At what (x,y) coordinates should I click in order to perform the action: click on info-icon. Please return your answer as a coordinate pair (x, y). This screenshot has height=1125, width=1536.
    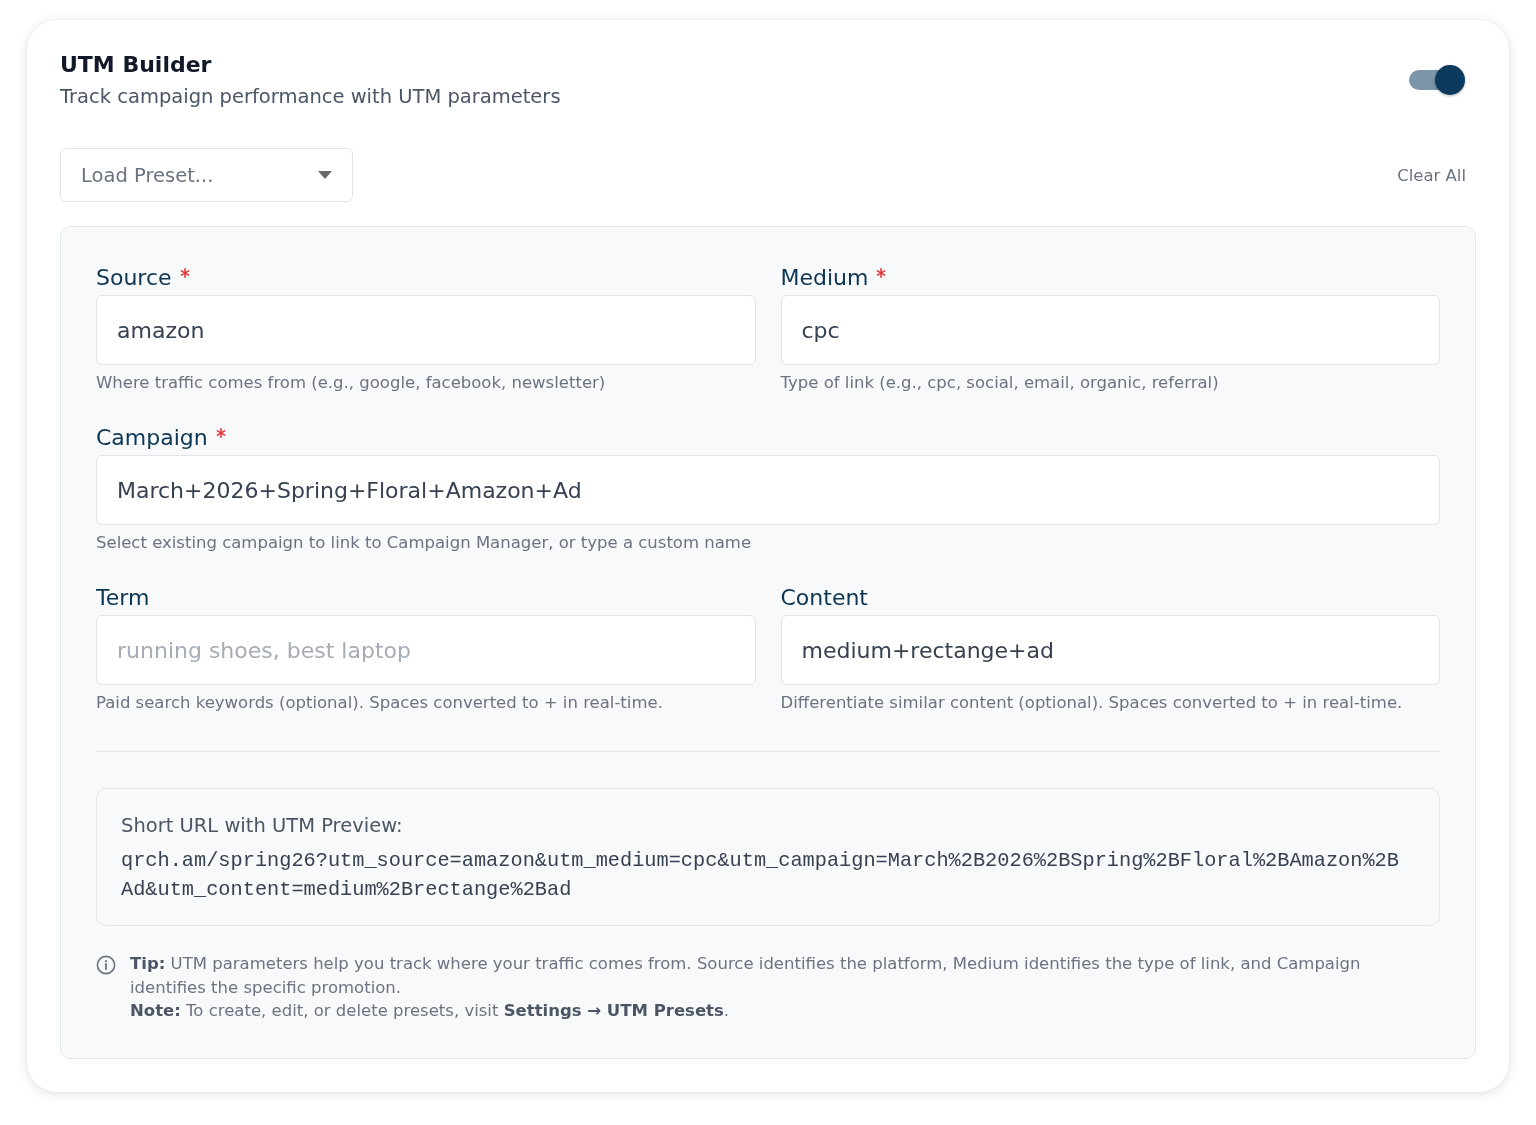
    Looking at the image, I should click on (106, 965).